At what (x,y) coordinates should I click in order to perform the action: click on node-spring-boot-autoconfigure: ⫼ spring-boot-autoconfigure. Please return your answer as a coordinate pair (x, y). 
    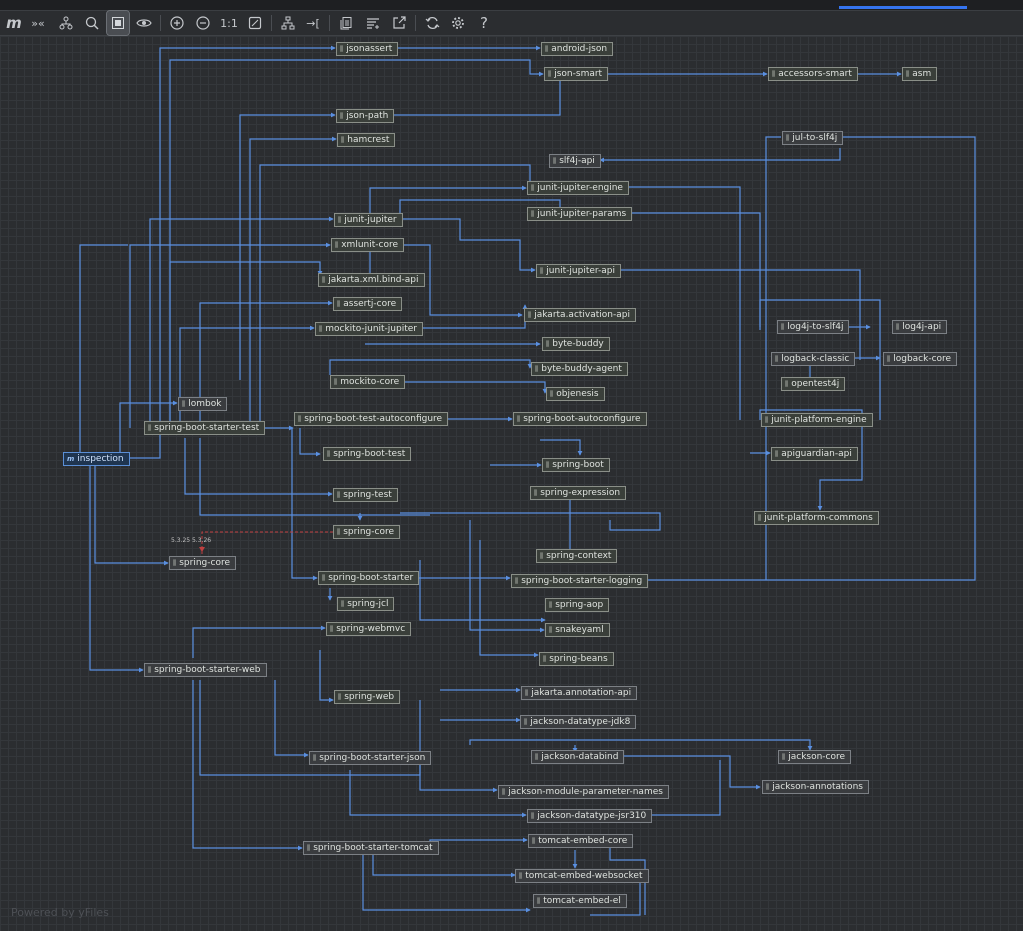
    Looking at the image, I should click on (580, 419).